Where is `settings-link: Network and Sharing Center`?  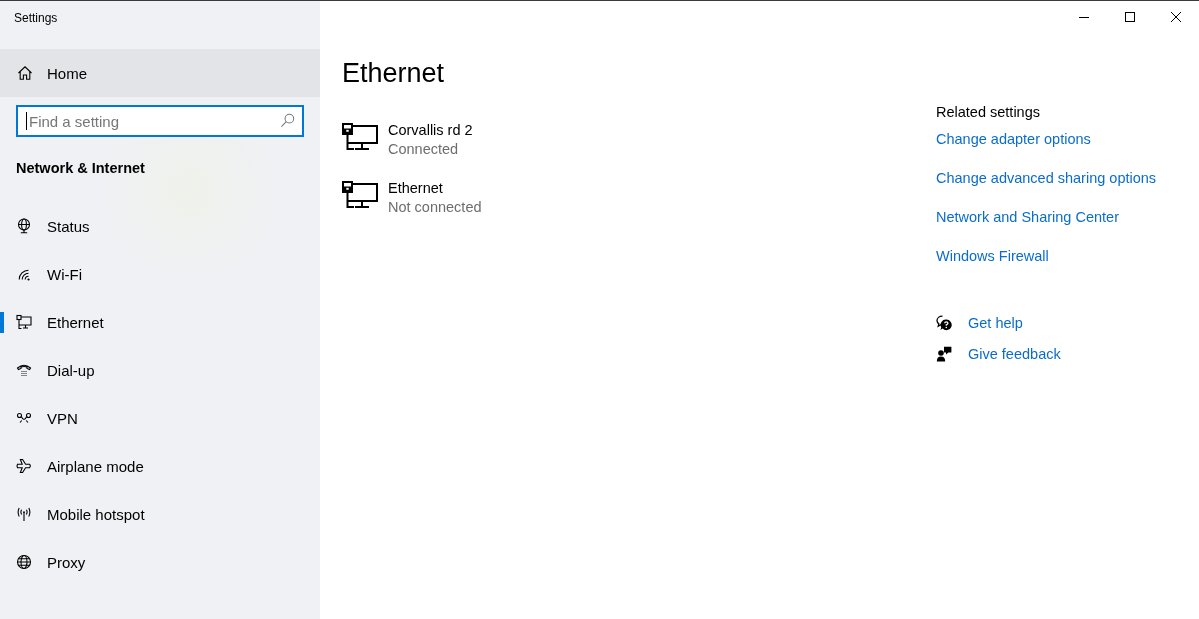 settings-link: Network and Sharing Center is located at coordinates (1027, 217).